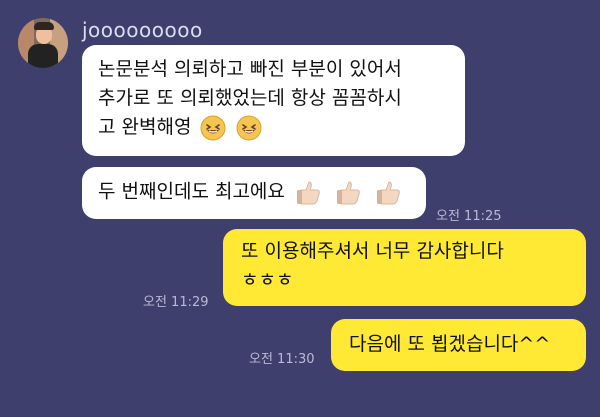 The image size is (600, 417). Describe the element at coordinates (282, 359) in the screenshot. I see `message-time: 오전 11:30` at that location.